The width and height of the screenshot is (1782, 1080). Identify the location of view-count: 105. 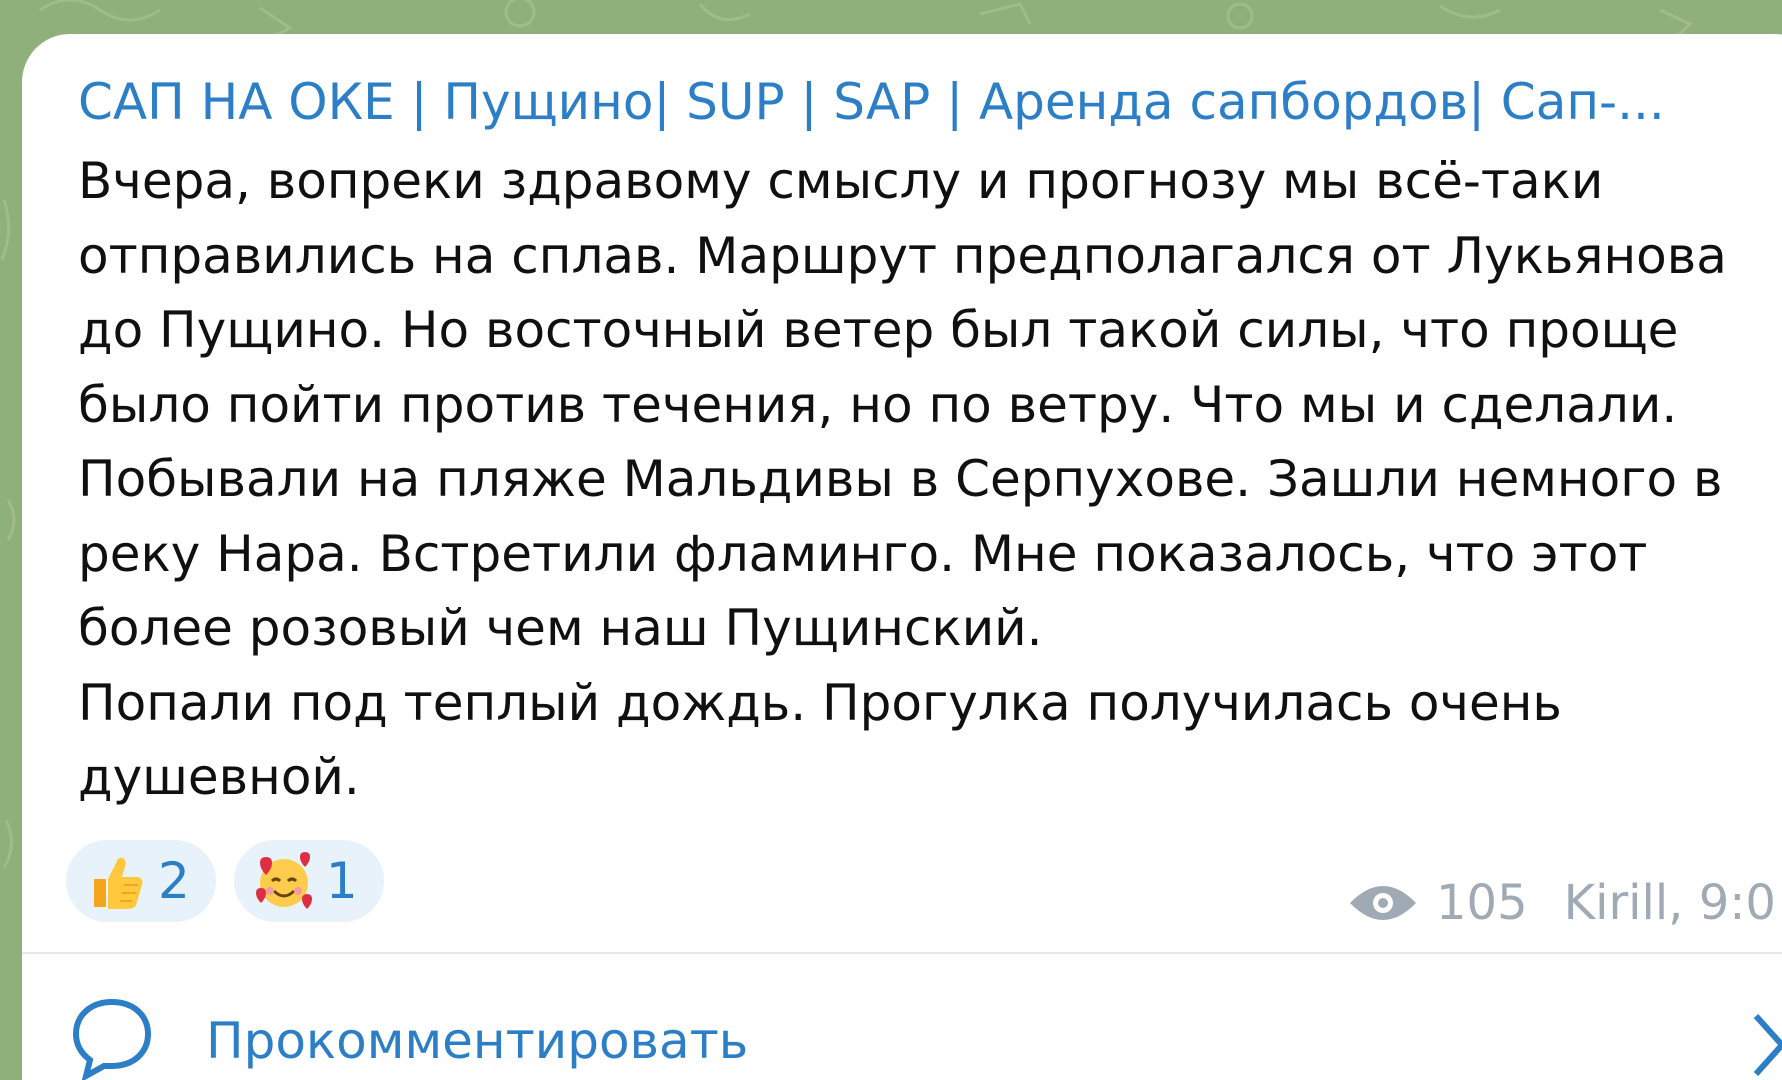
(1482, 903).